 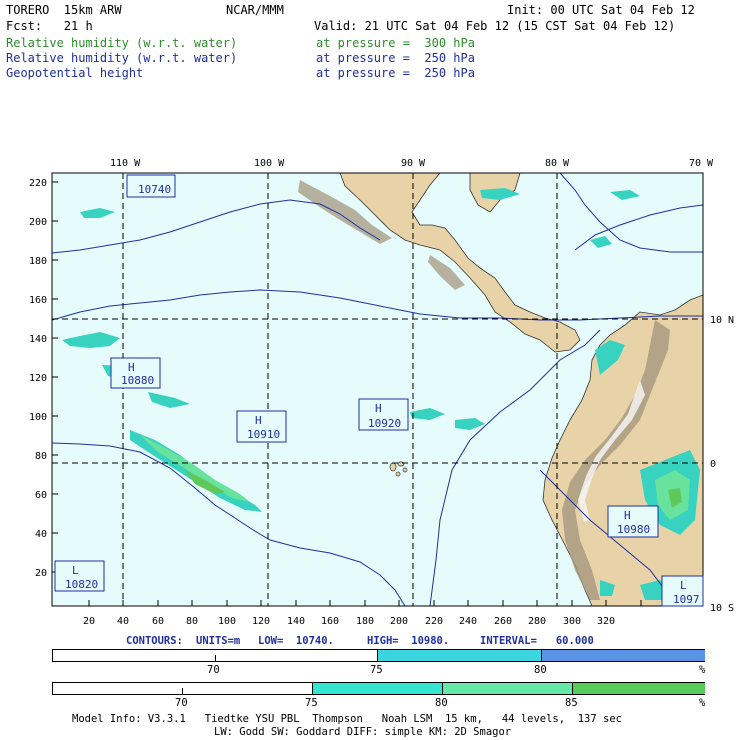 I want to click on pressure-center-low: L 10820, so click(x=79, y=576).